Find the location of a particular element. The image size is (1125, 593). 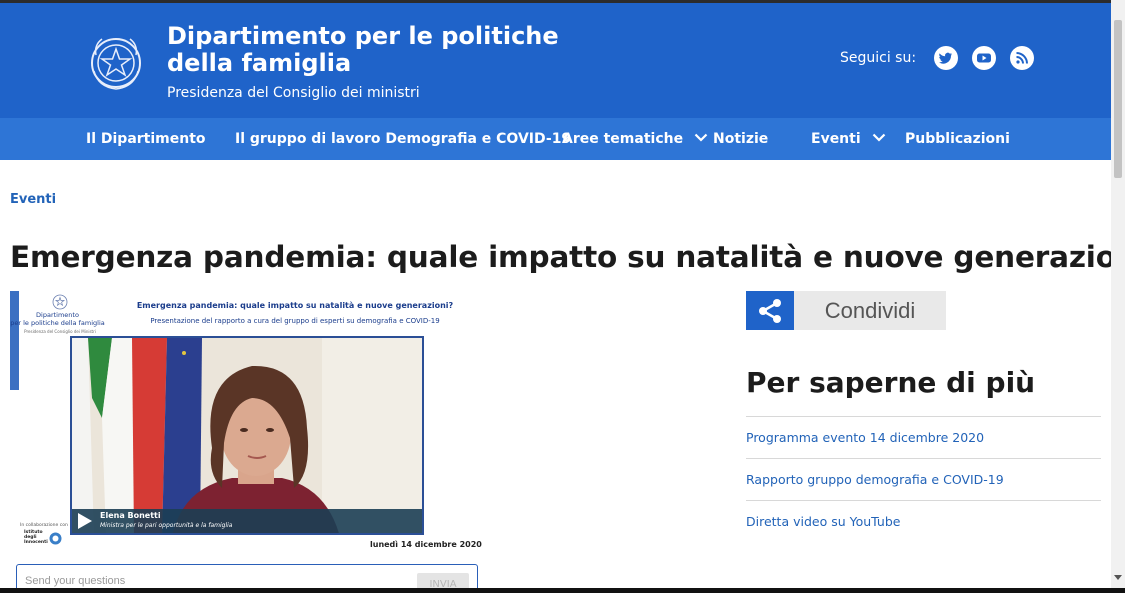

youtube-icon is located at coordinates (984, 58).